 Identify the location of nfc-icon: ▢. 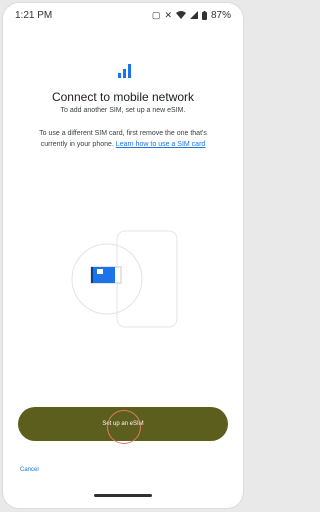
(156, 14).